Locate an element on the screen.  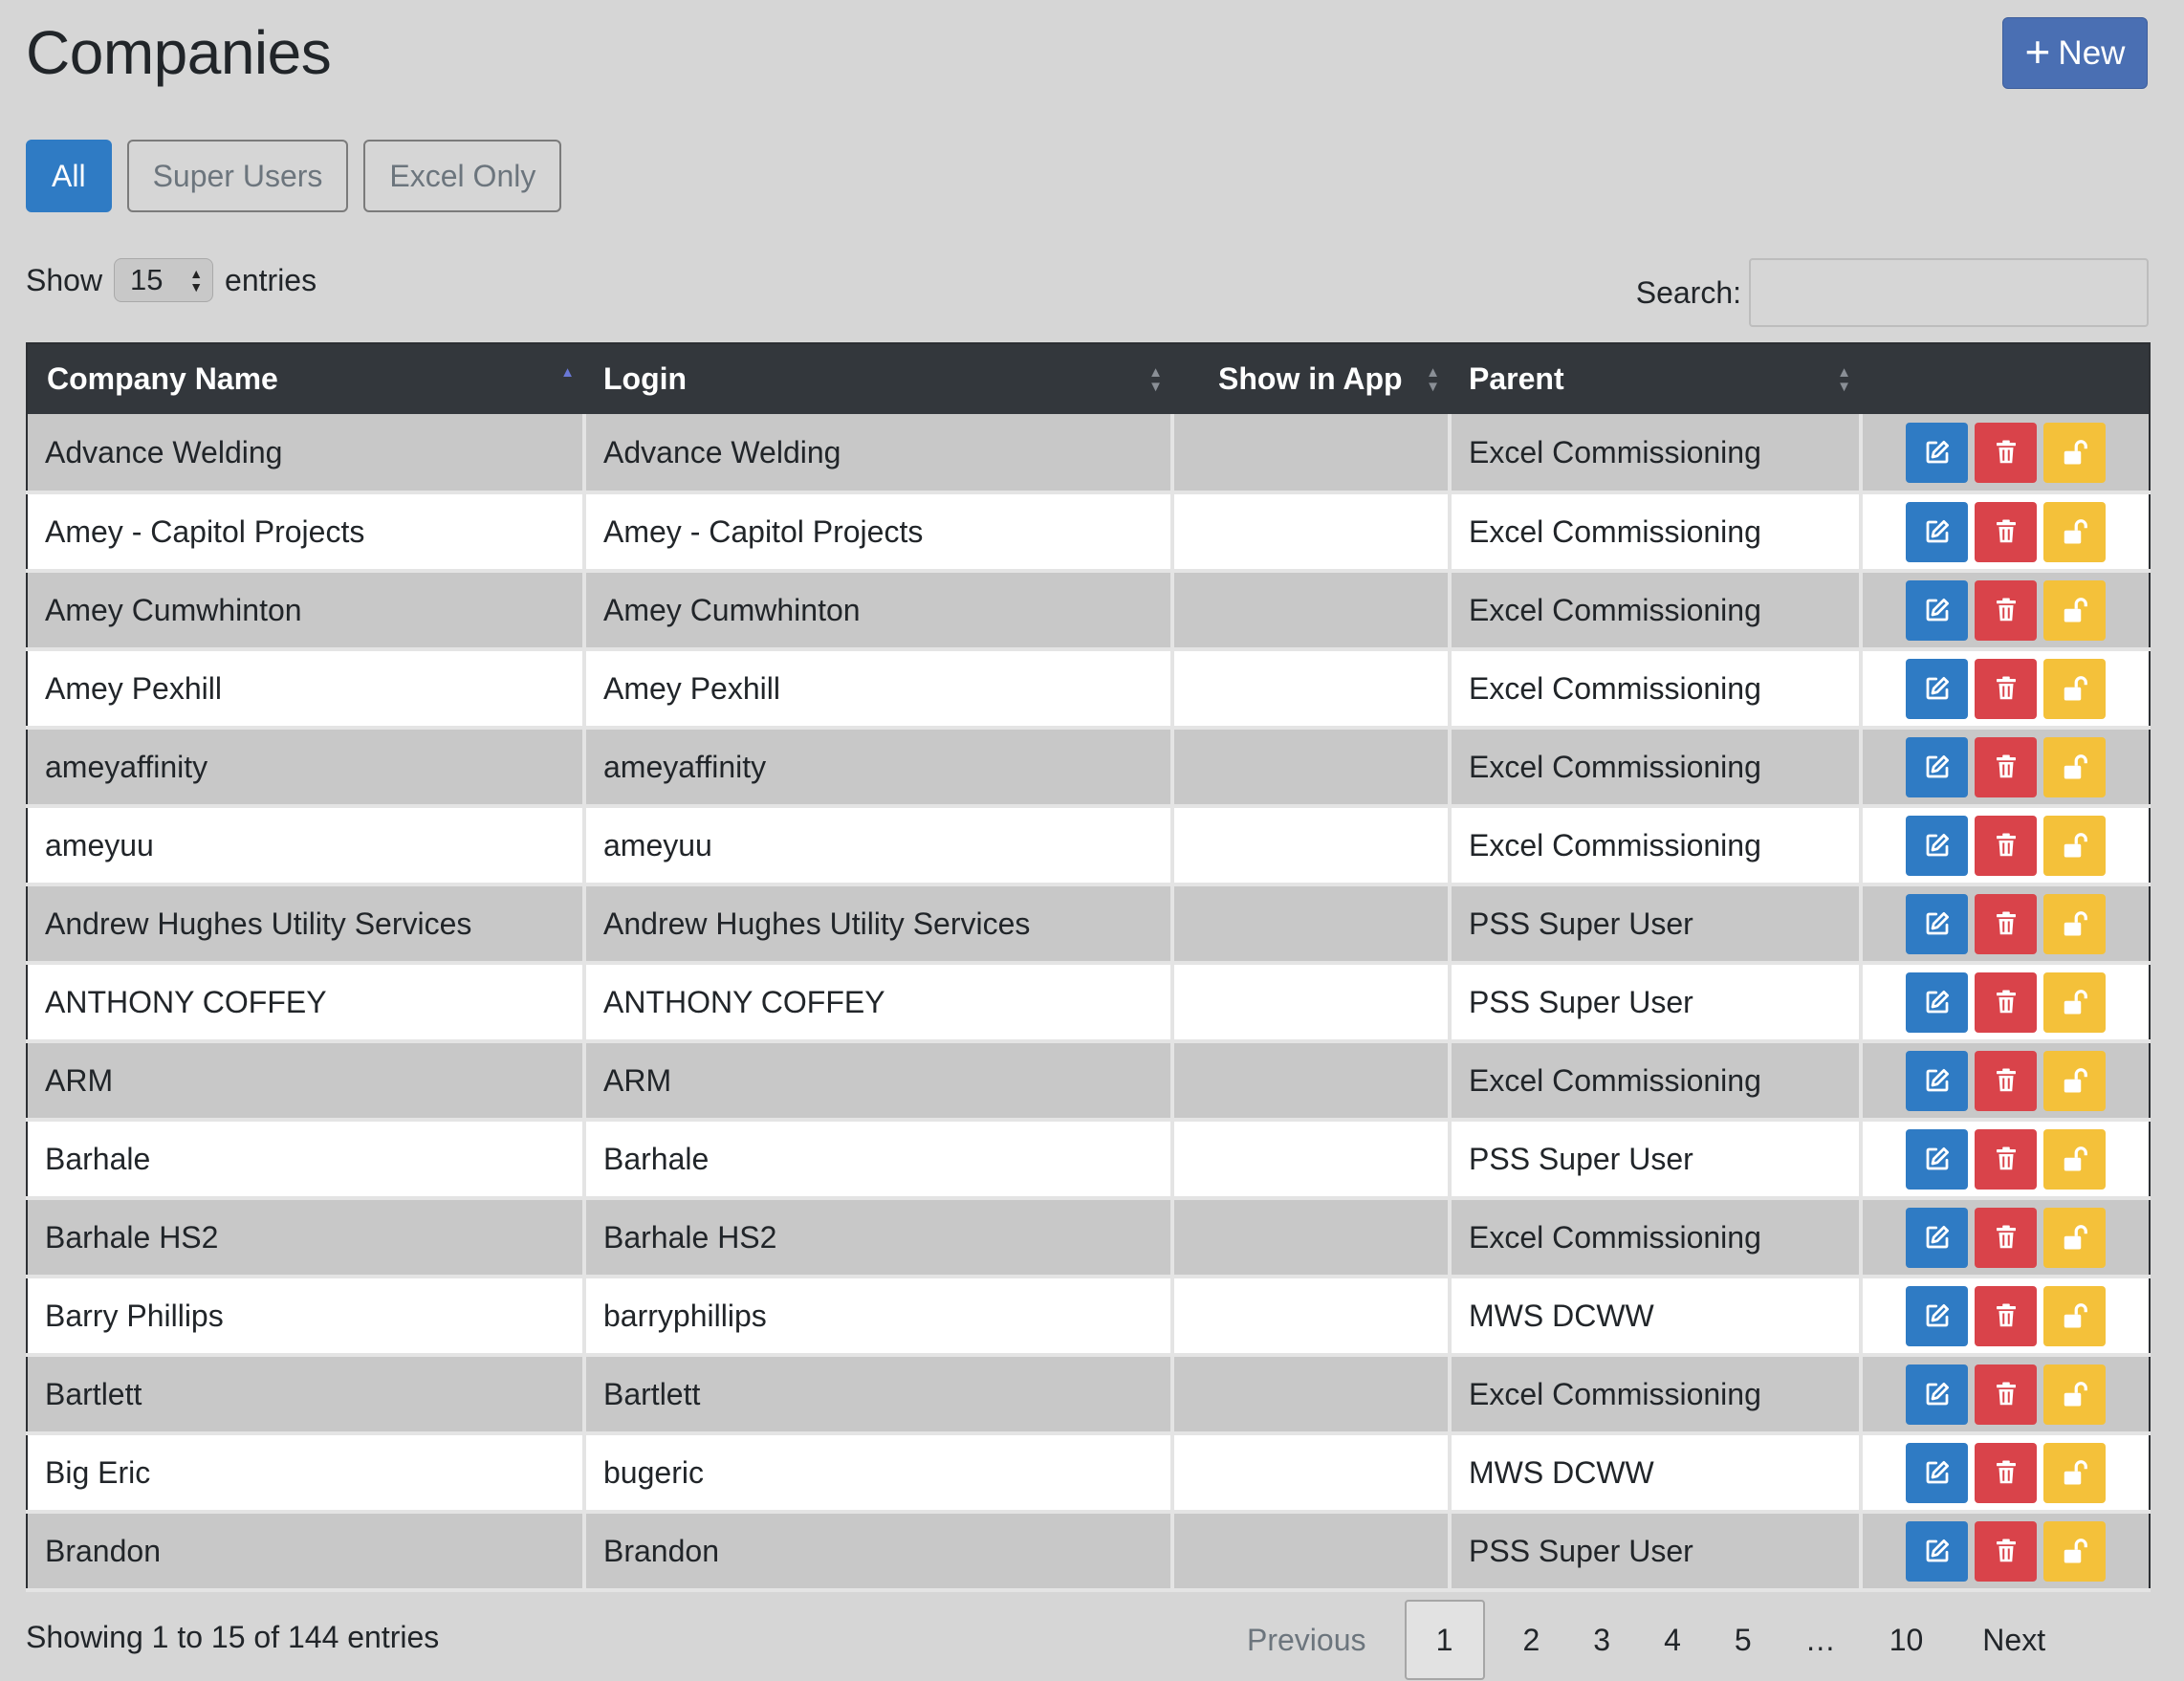
login-cell: barryphillips is located at coordinates (879, 1317).